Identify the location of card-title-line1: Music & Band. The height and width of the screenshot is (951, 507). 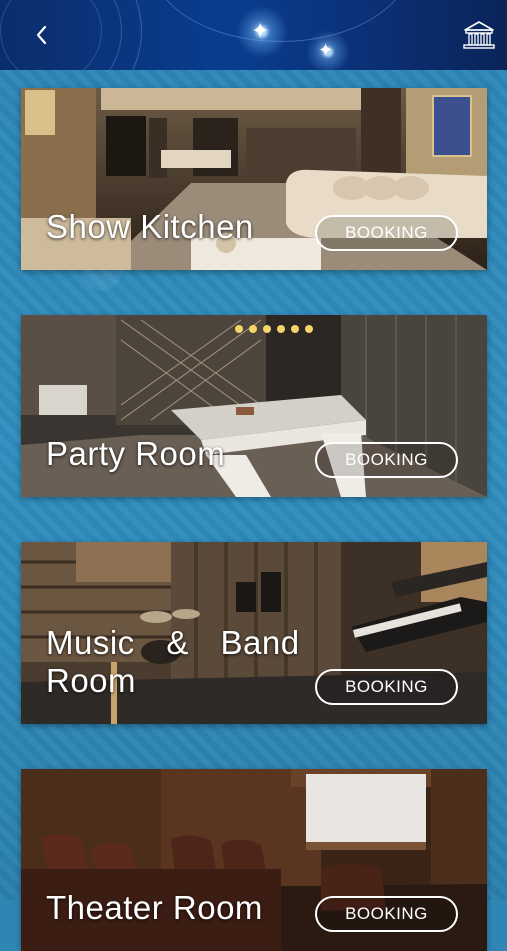
(173, 642).